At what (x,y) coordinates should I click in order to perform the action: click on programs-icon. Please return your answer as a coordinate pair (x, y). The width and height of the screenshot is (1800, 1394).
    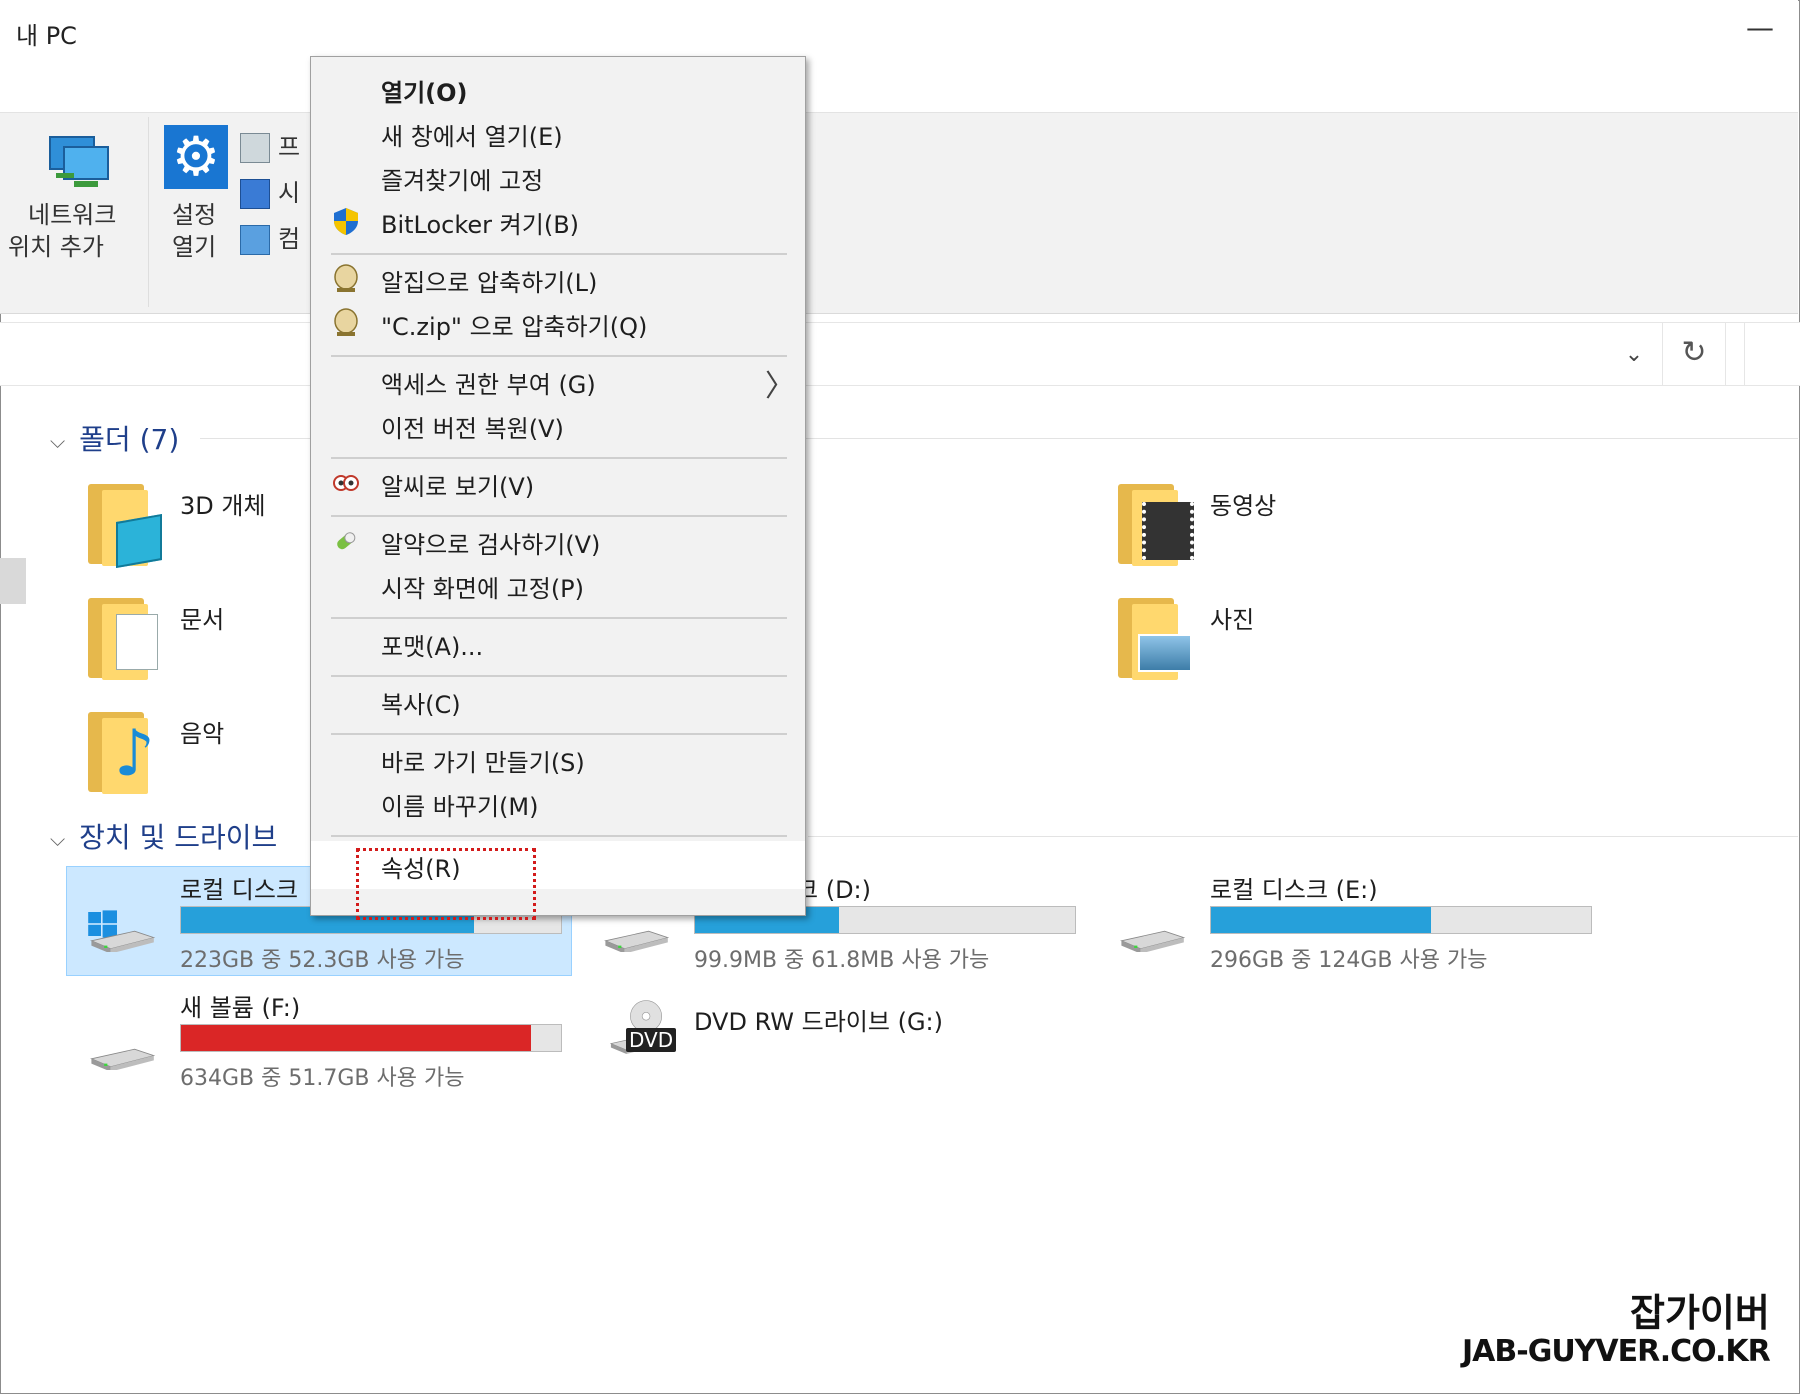
    Looking at the image, I should click on (255, 148).